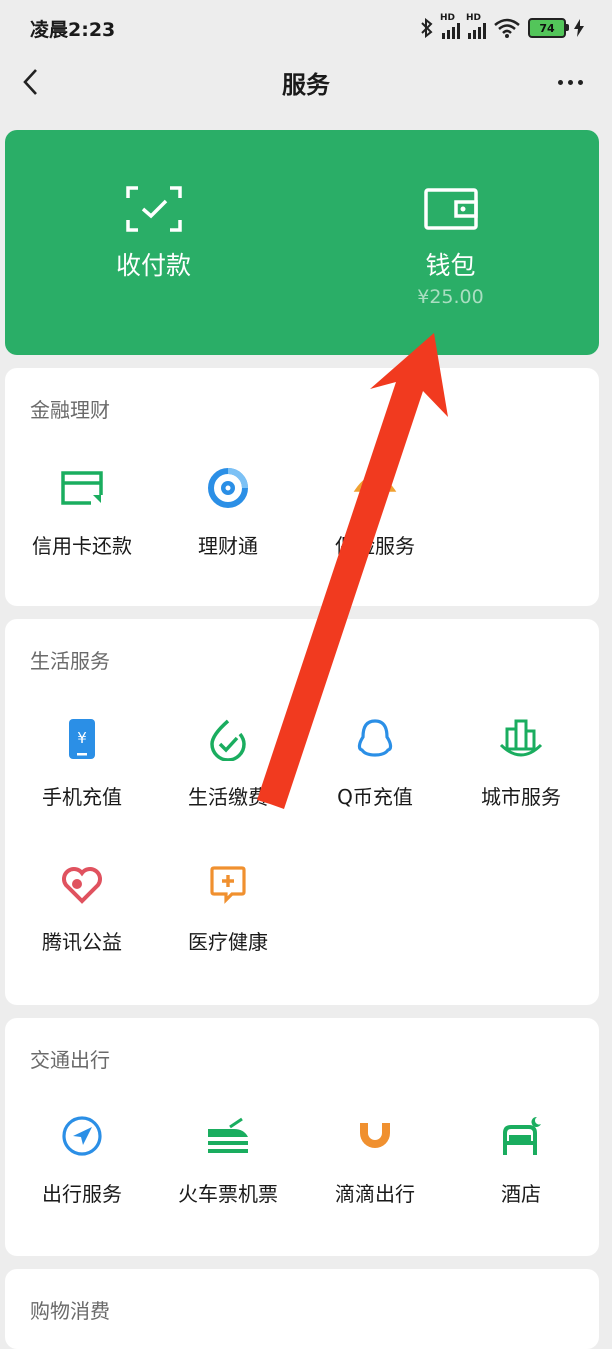  I want to click on more-button, so click(570, 82).